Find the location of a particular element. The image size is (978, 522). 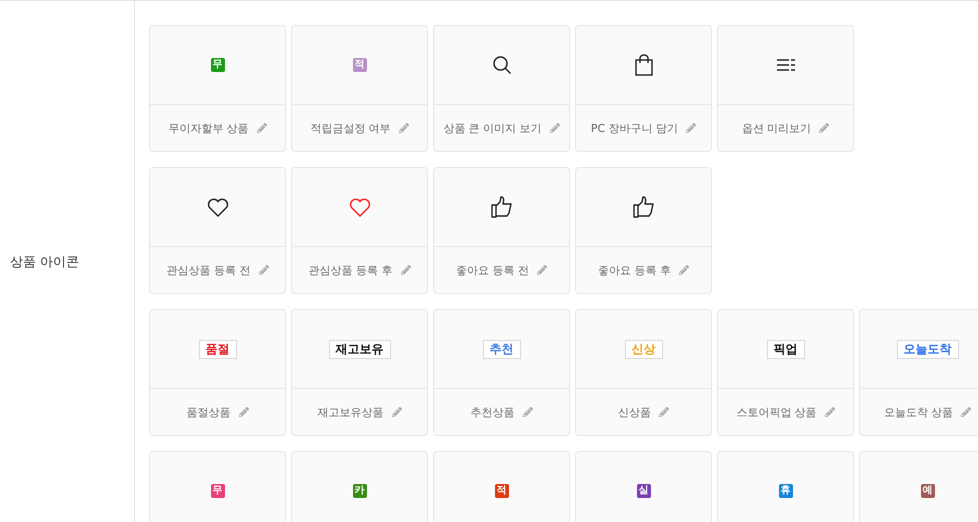

badge-icon: 카 is located at coordinates (359, 491).